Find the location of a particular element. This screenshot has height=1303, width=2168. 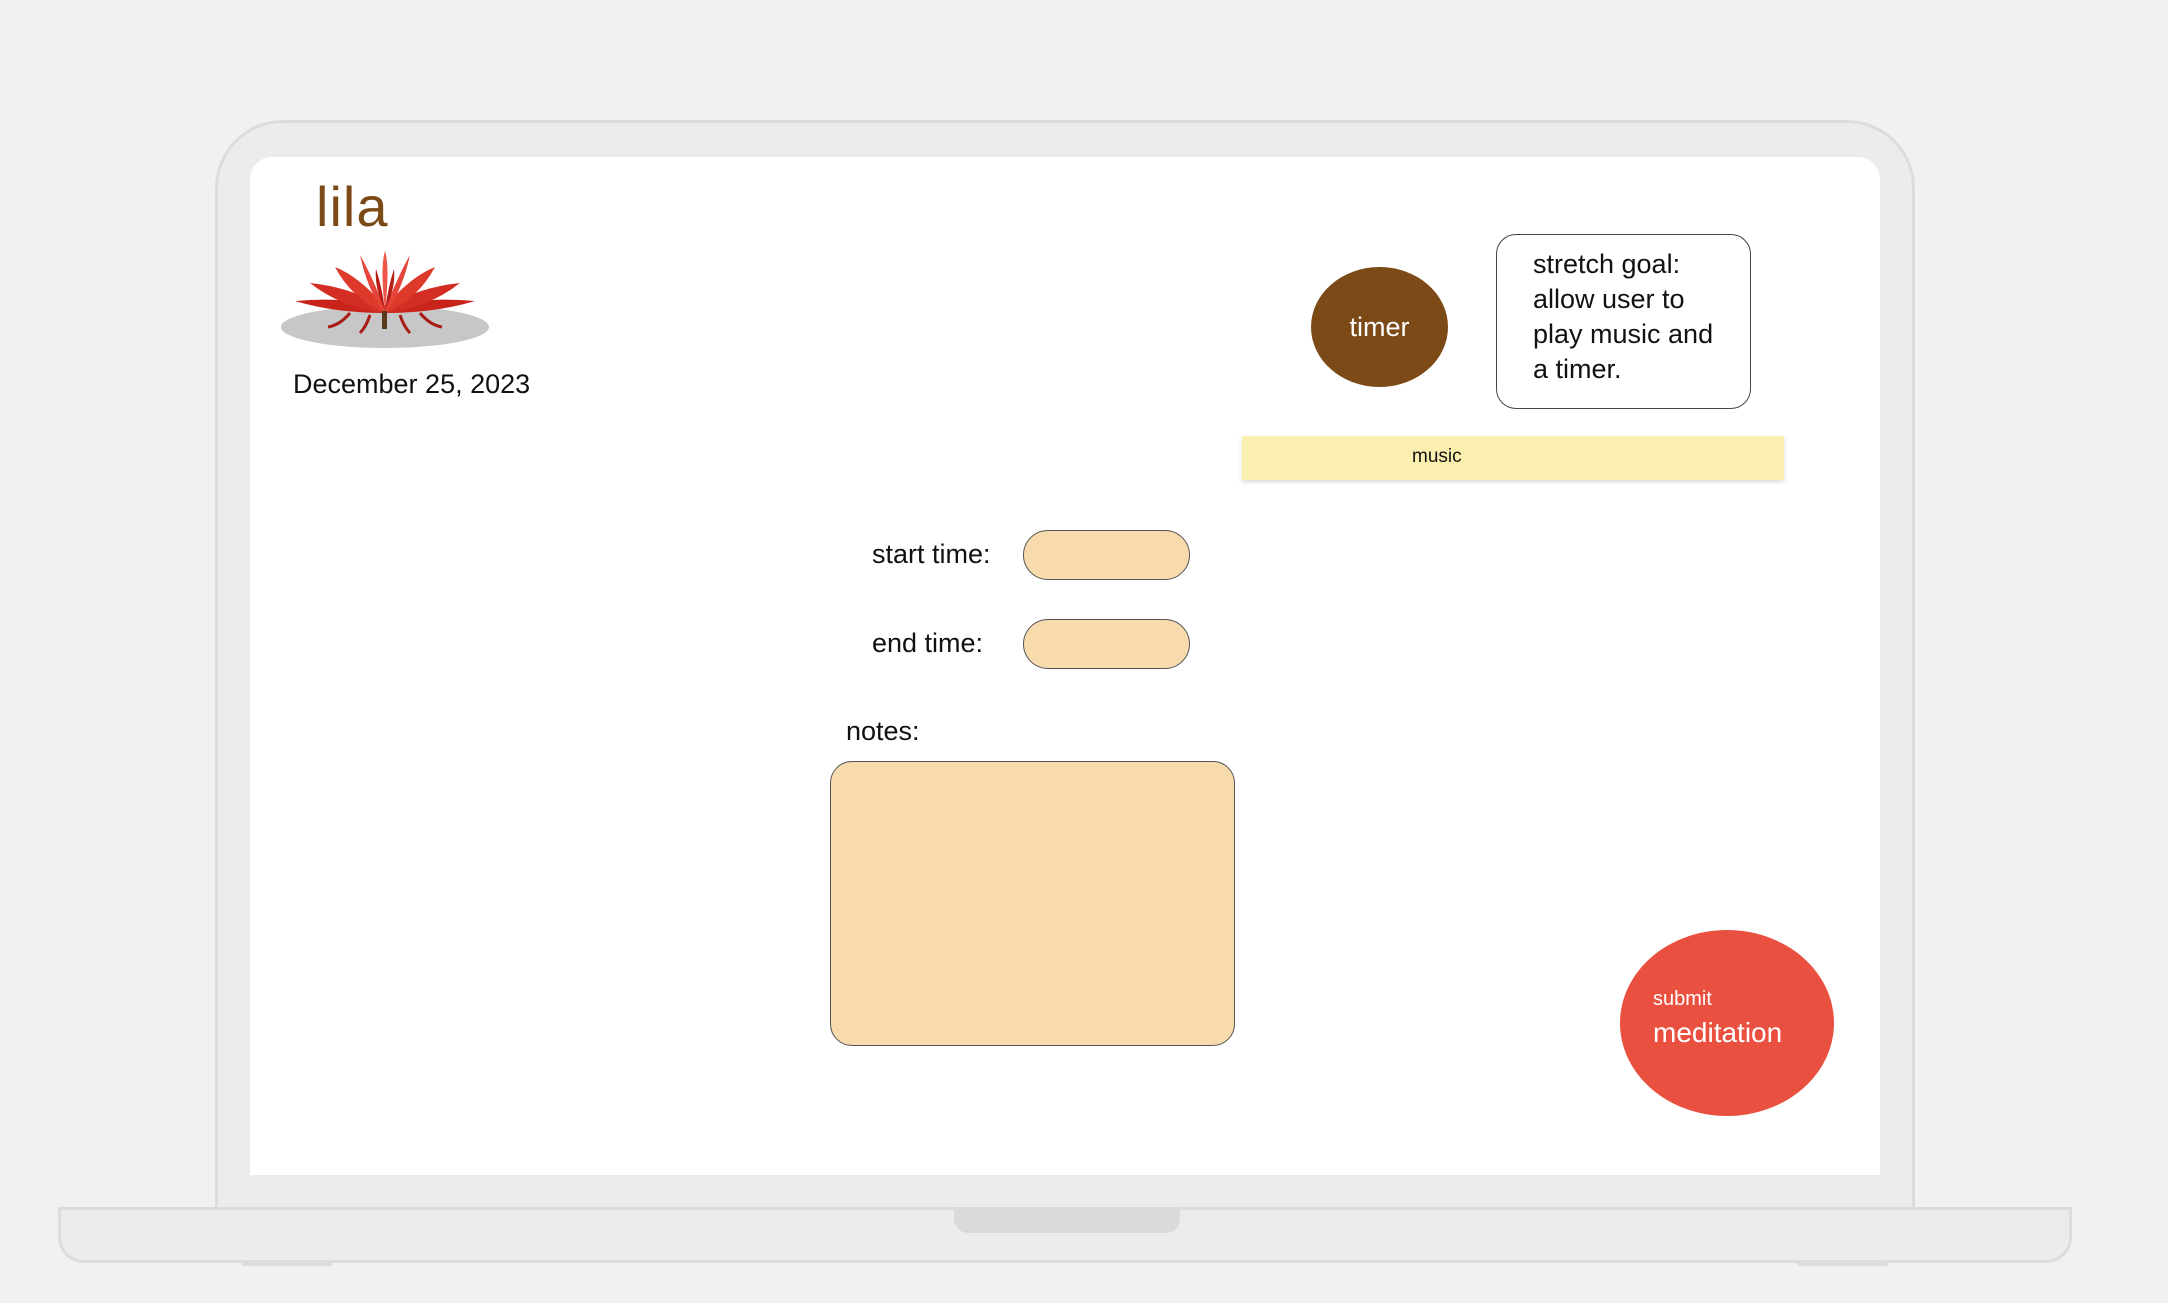

end-time-label: end time: is located at coordinates (928, 643).